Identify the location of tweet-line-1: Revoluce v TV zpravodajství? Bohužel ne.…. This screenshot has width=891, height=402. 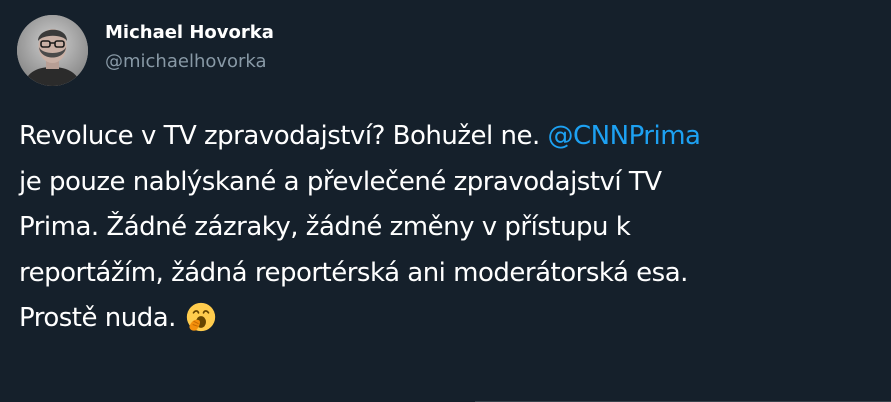
(449, 137).